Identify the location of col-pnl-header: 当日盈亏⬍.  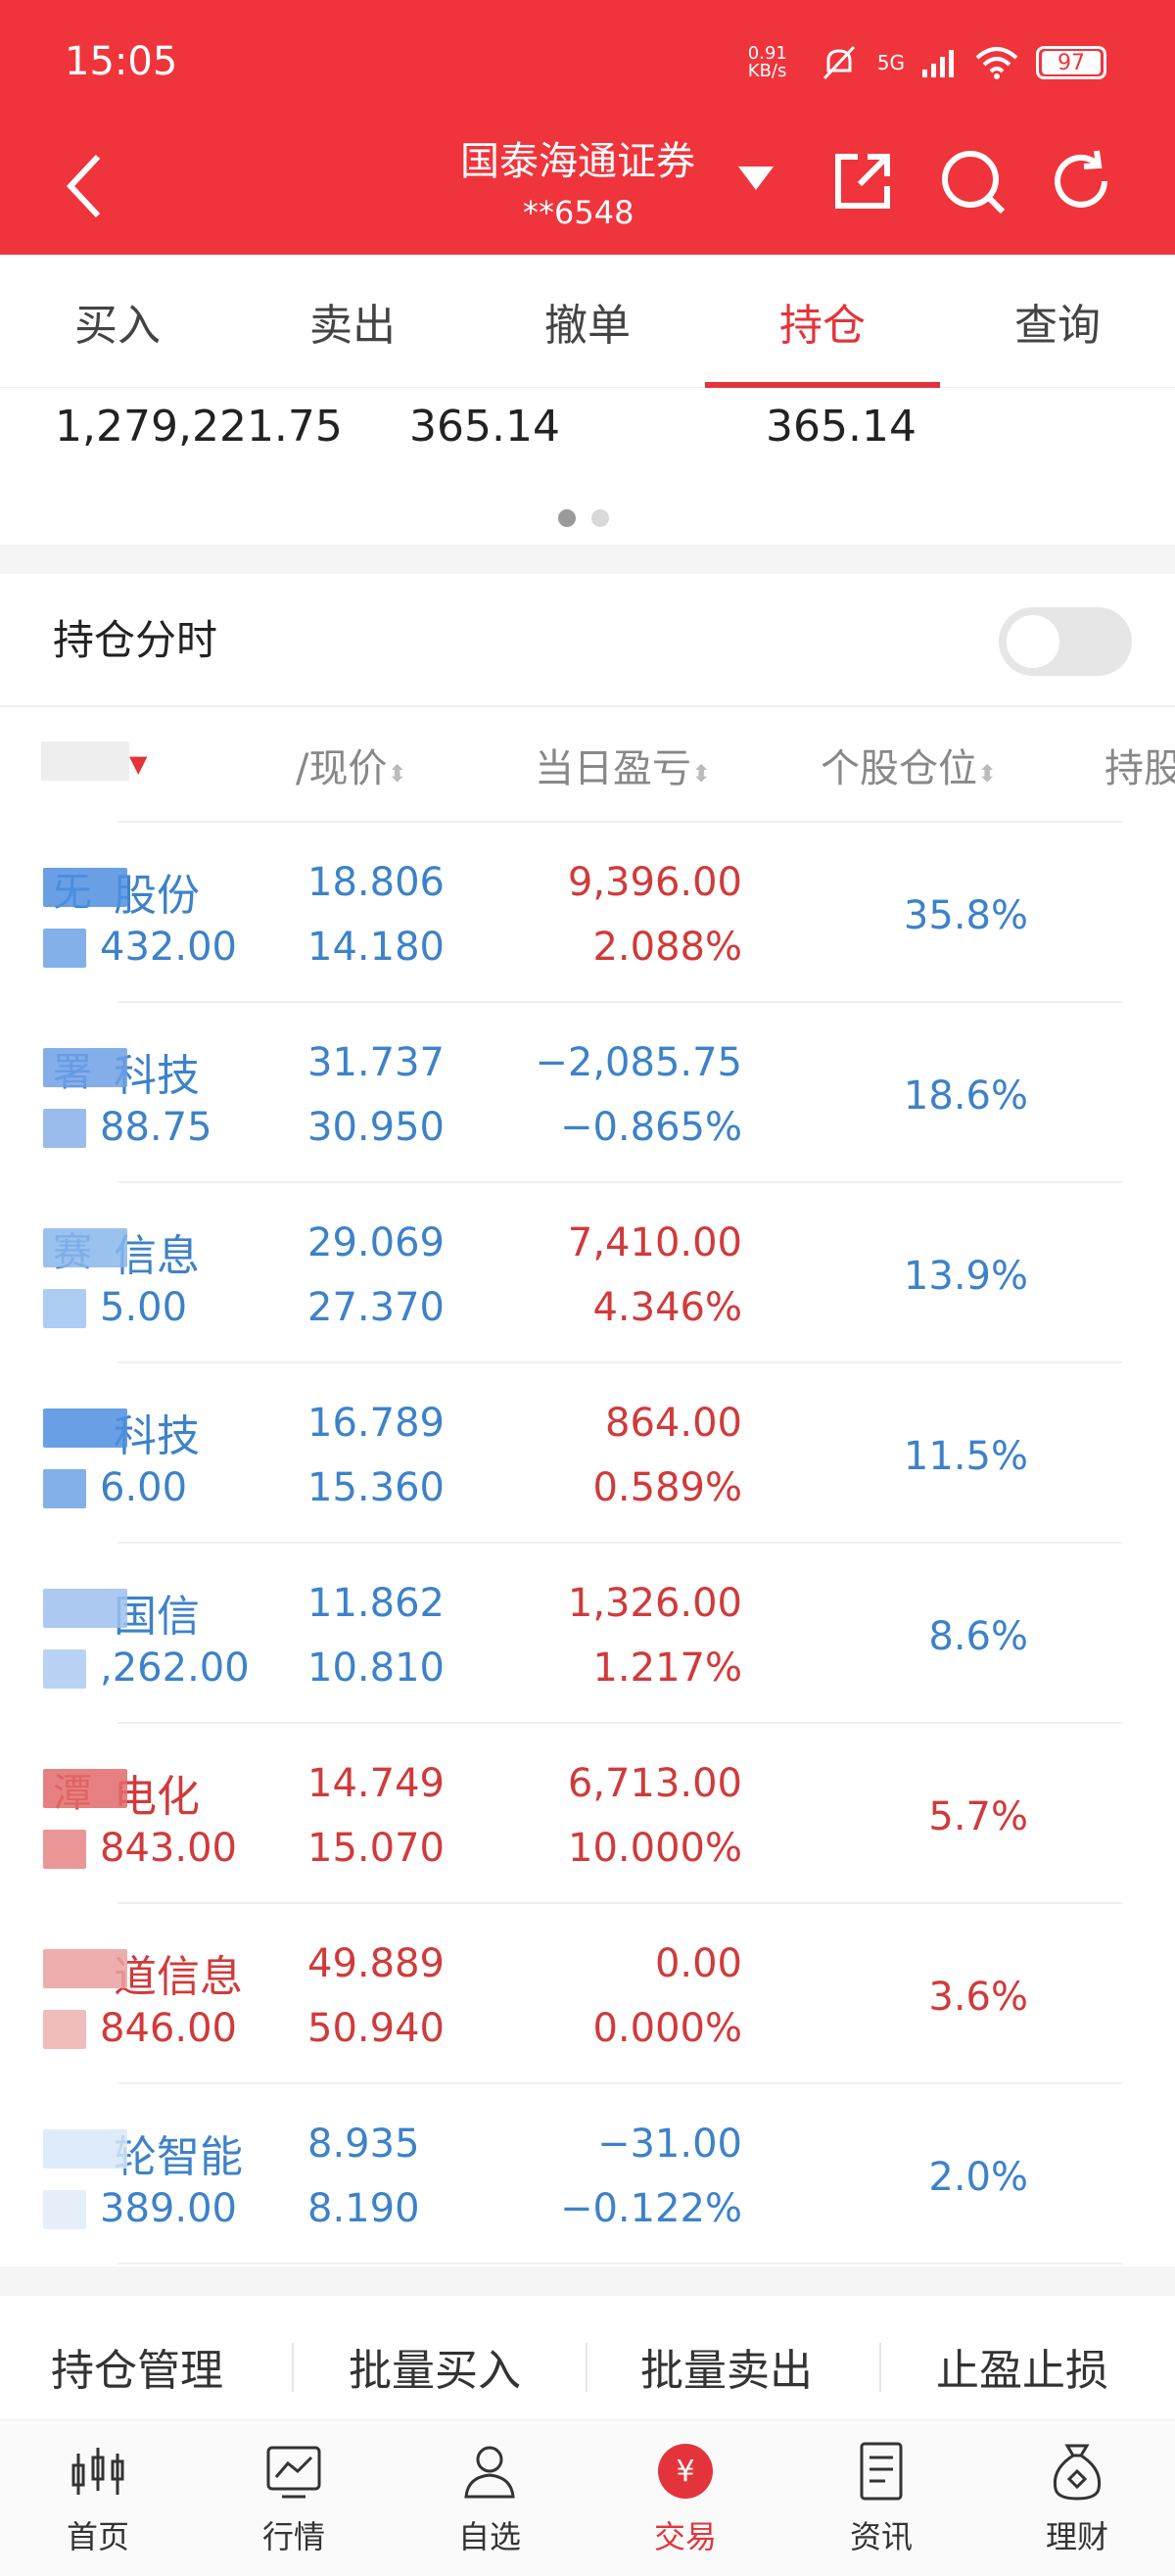
(623, 765).